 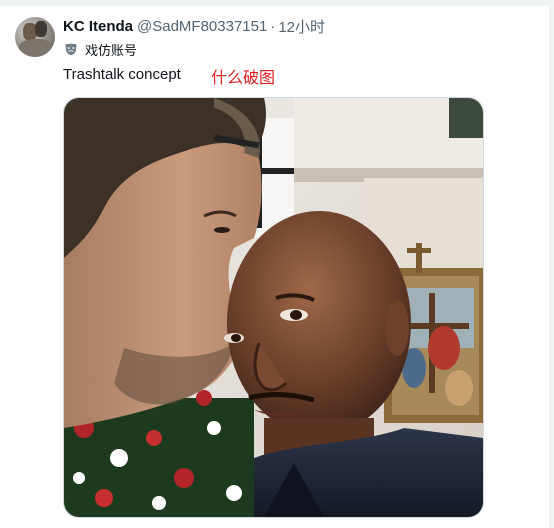 What do you see at coordinates (243, 78) in the screenshot?
I see `red-annotation: 什么破图` at bounding box center [243, 78].